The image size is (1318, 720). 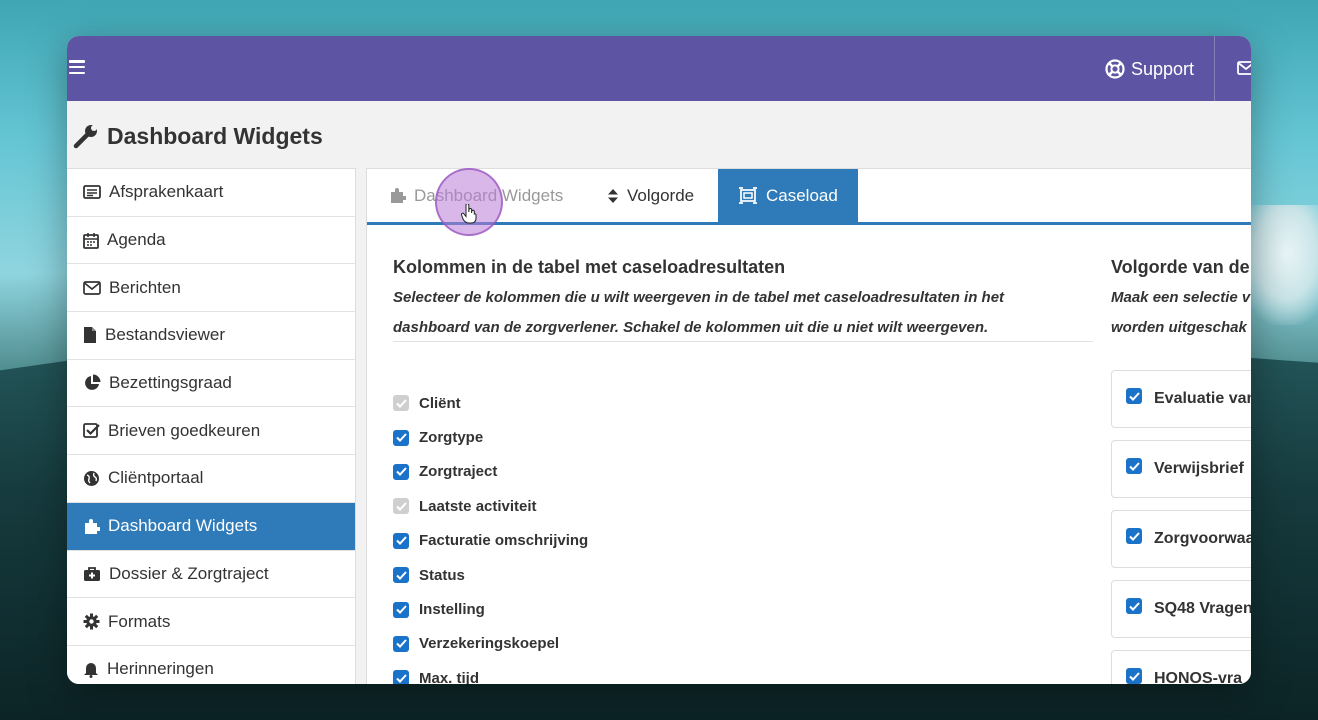 I want to click on sidebar-item-label: Dossier & Zorgtraject, so click(x=189, y=573).